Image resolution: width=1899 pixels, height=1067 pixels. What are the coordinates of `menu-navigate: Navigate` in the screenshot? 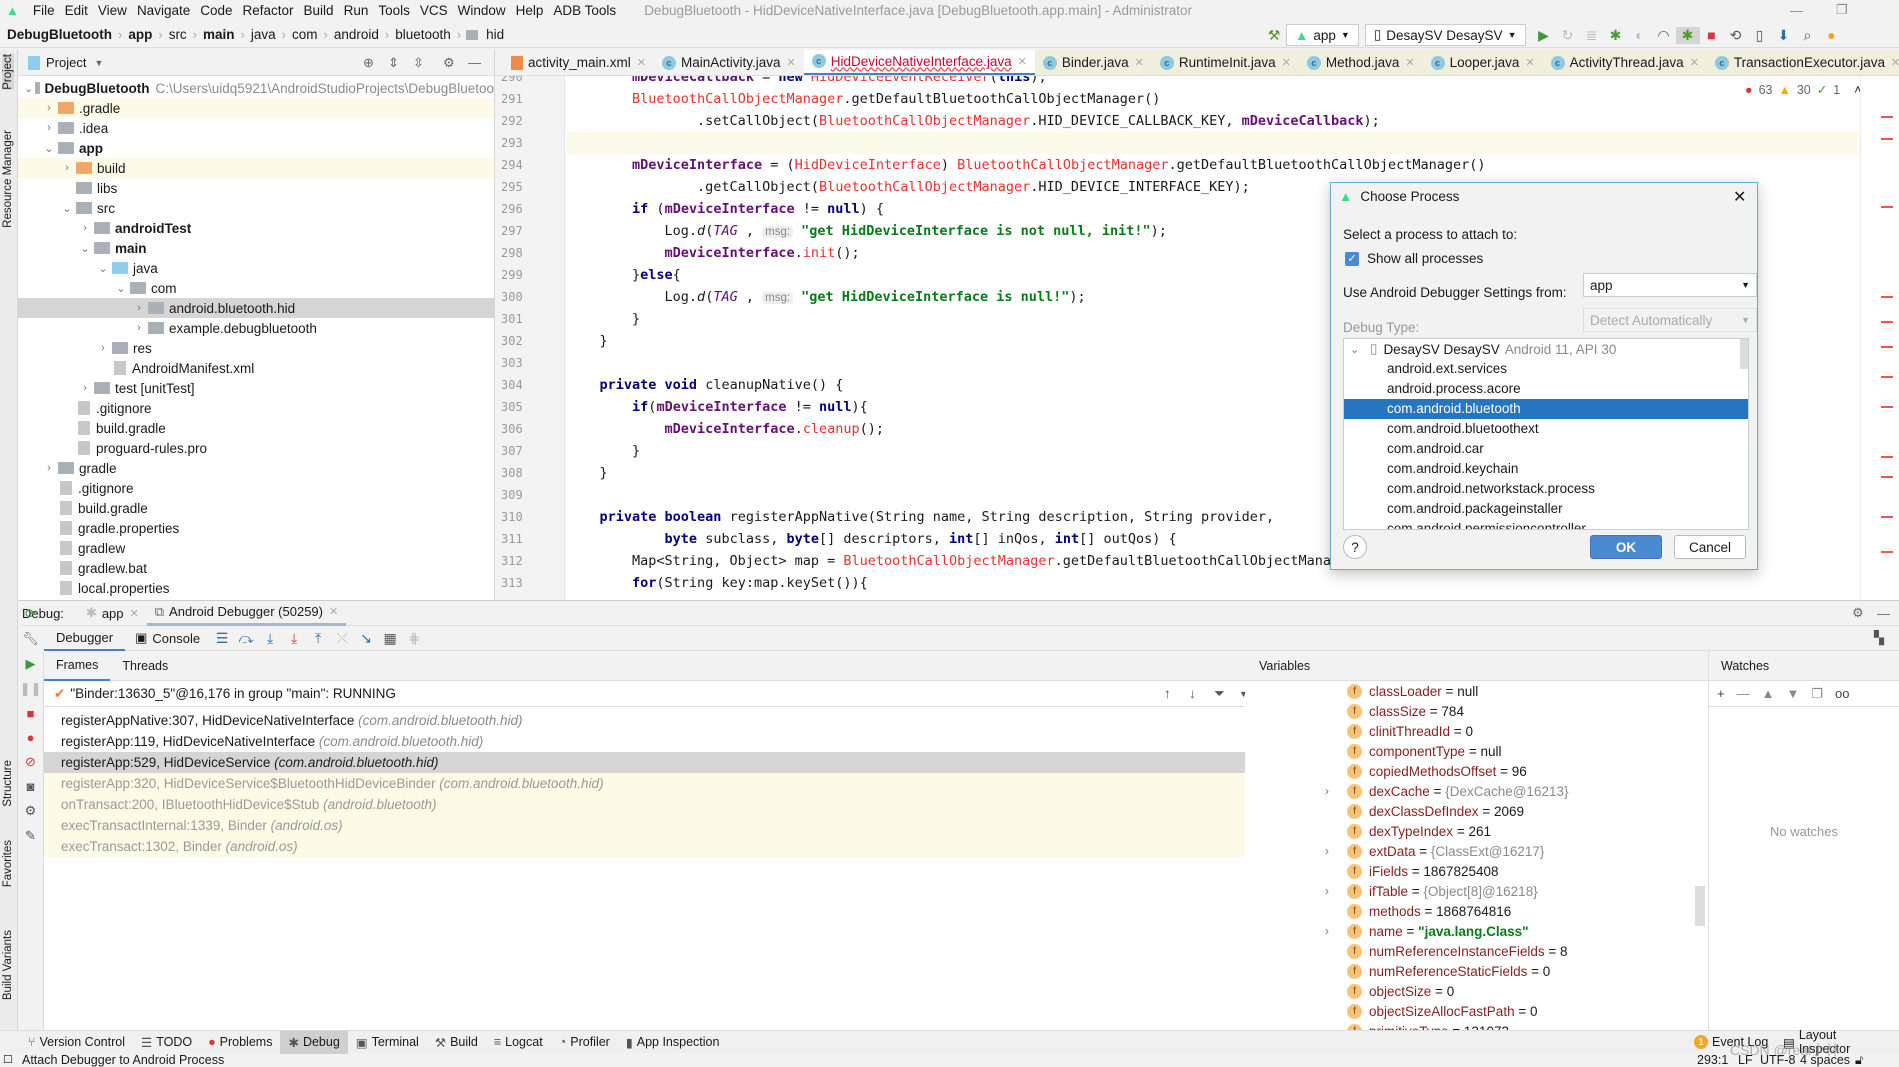 It's located at (163, 10).